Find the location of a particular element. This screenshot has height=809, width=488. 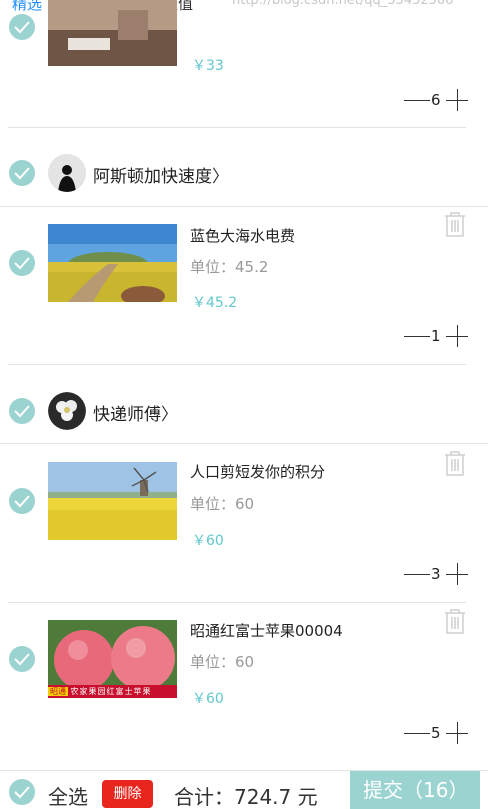

product-unit: 单位：45.2 is located at coordinates (229, 267).